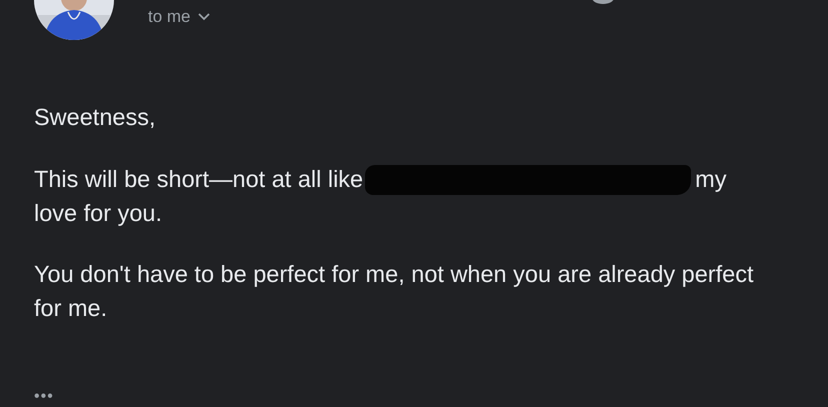 This screenshot has height=407, width=828. What do you see at coordinates (394, 291) in the screenshot?
I see `paragraph-text: You don't have to be perfect for me, not when you are already perfect for me.` at bounding box center [394, 291].